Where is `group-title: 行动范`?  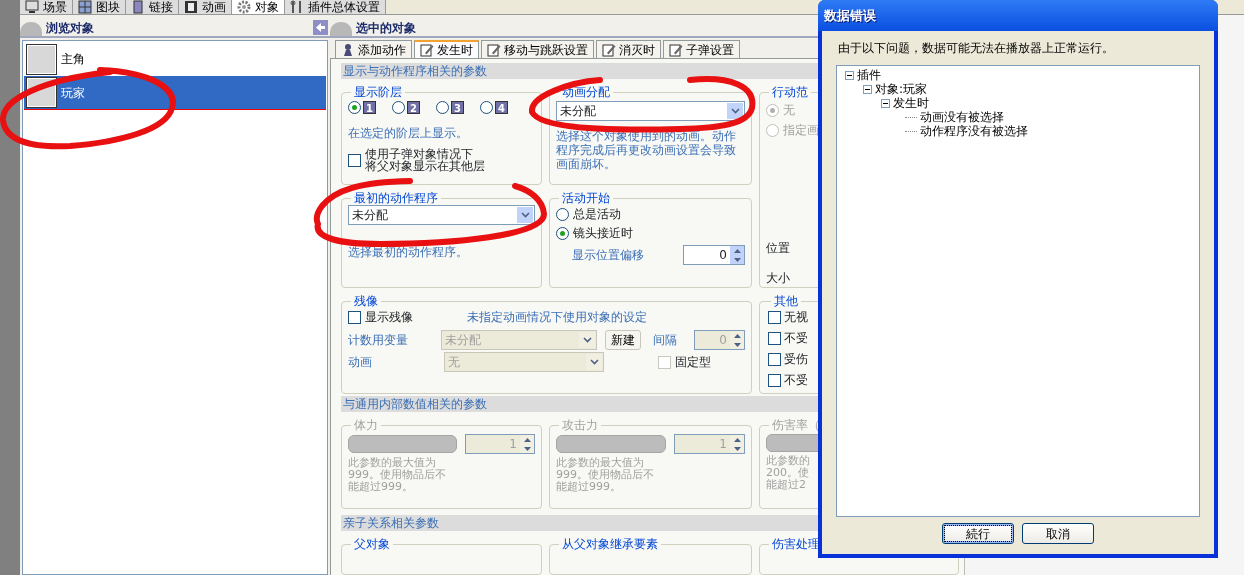 group-title: 行动范 is located at coordinates (790, 92).